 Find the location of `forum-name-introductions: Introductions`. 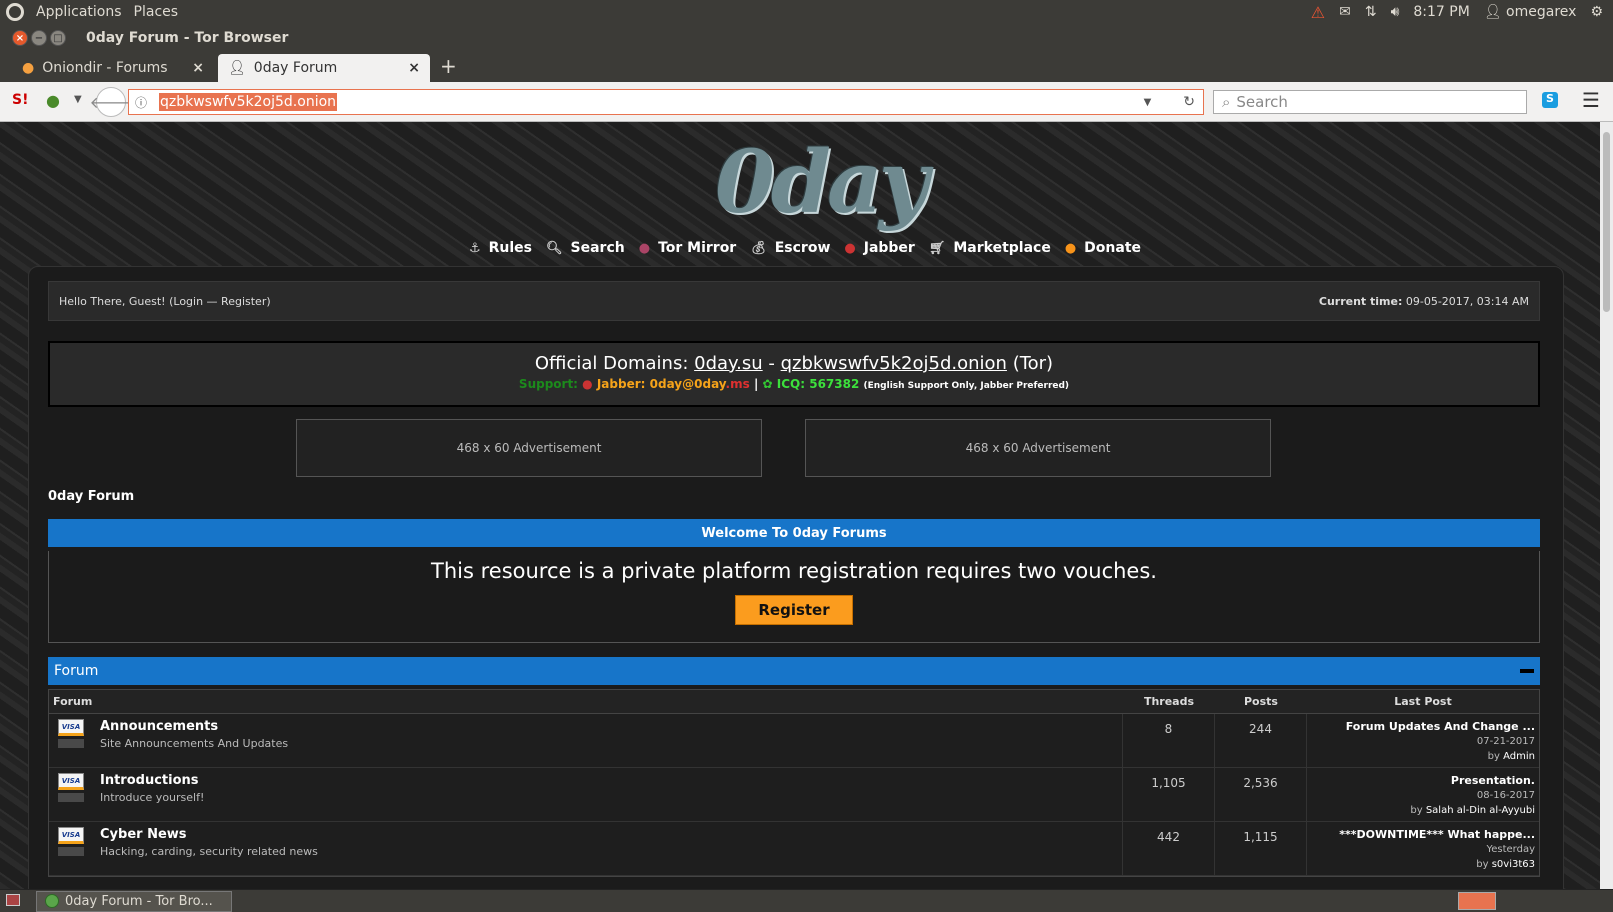

forum-name-introductions: Introductions is located at coordinates (152, 780).